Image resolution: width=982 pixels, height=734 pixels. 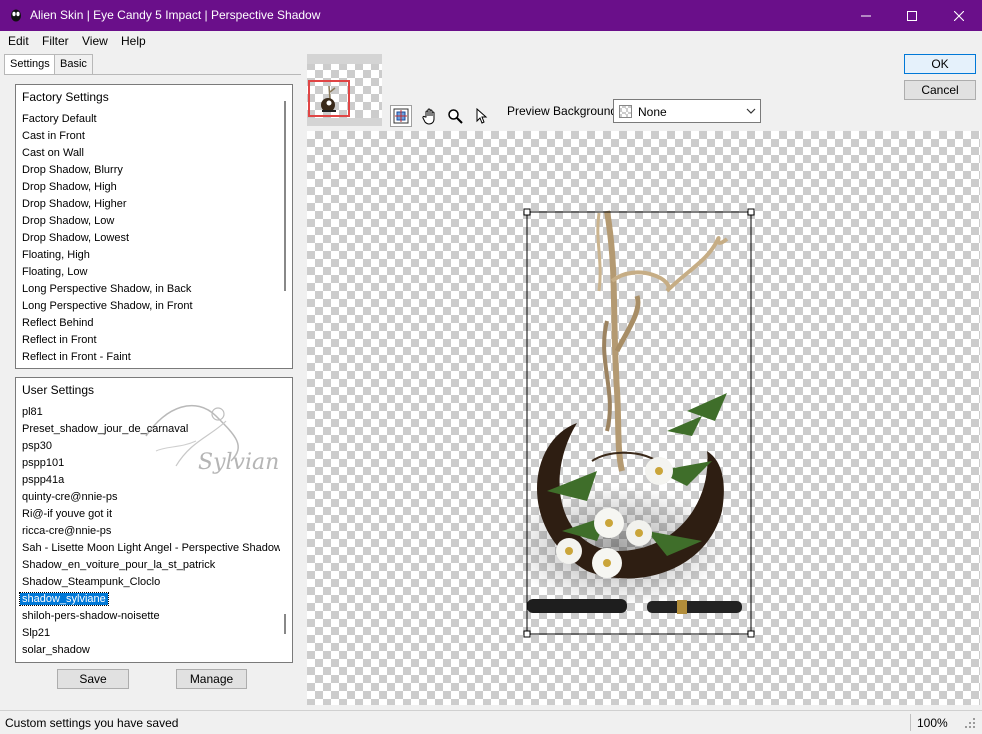 I want to click on status-text: Custom settings you have saved, so click(x=92, y=723).